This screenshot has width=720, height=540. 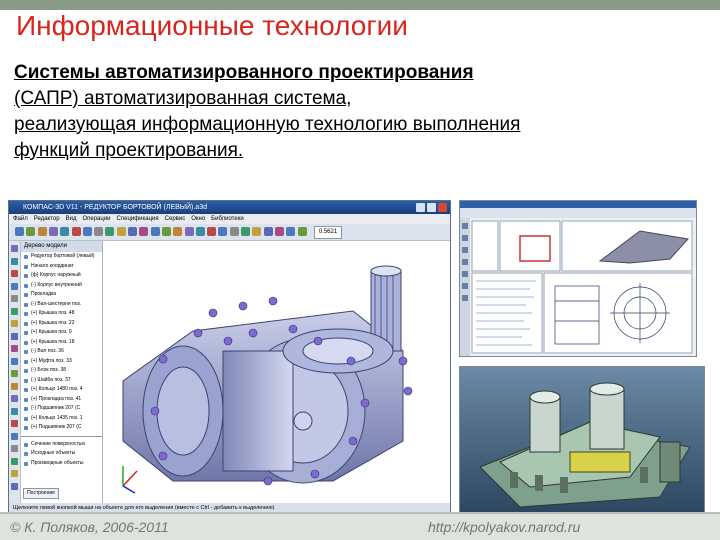 What do you see at coordinates (61, 286) in the screenshot?
I see `tree-item: (-) Корпус внутренний` at bounding box center [61, 286].